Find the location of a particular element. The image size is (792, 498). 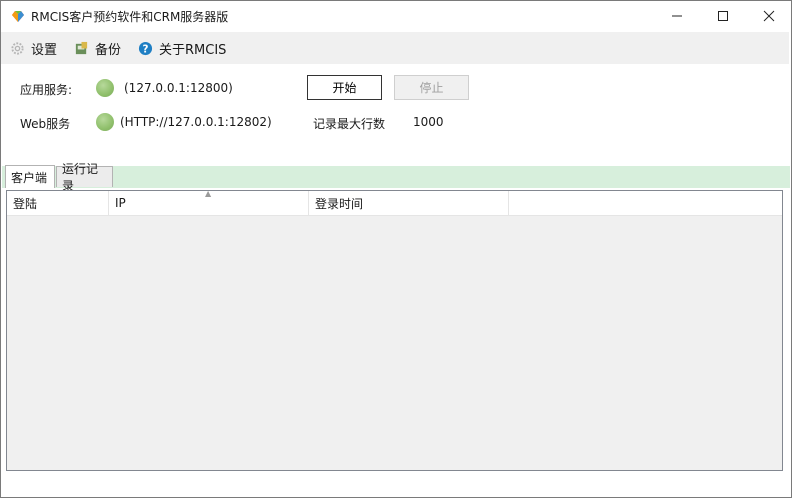

column-header-login-time: 登录时间 is located at coordinates (409, 203).